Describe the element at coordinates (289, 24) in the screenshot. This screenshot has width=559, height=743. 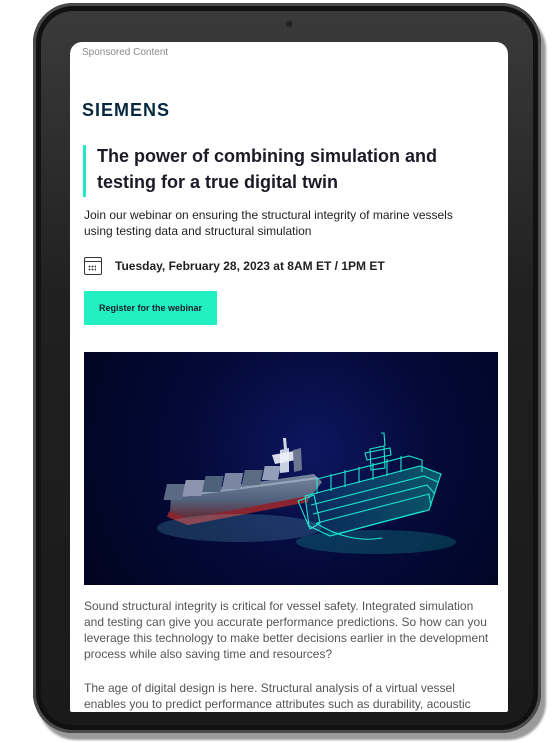
I see `front-camera` at that location.